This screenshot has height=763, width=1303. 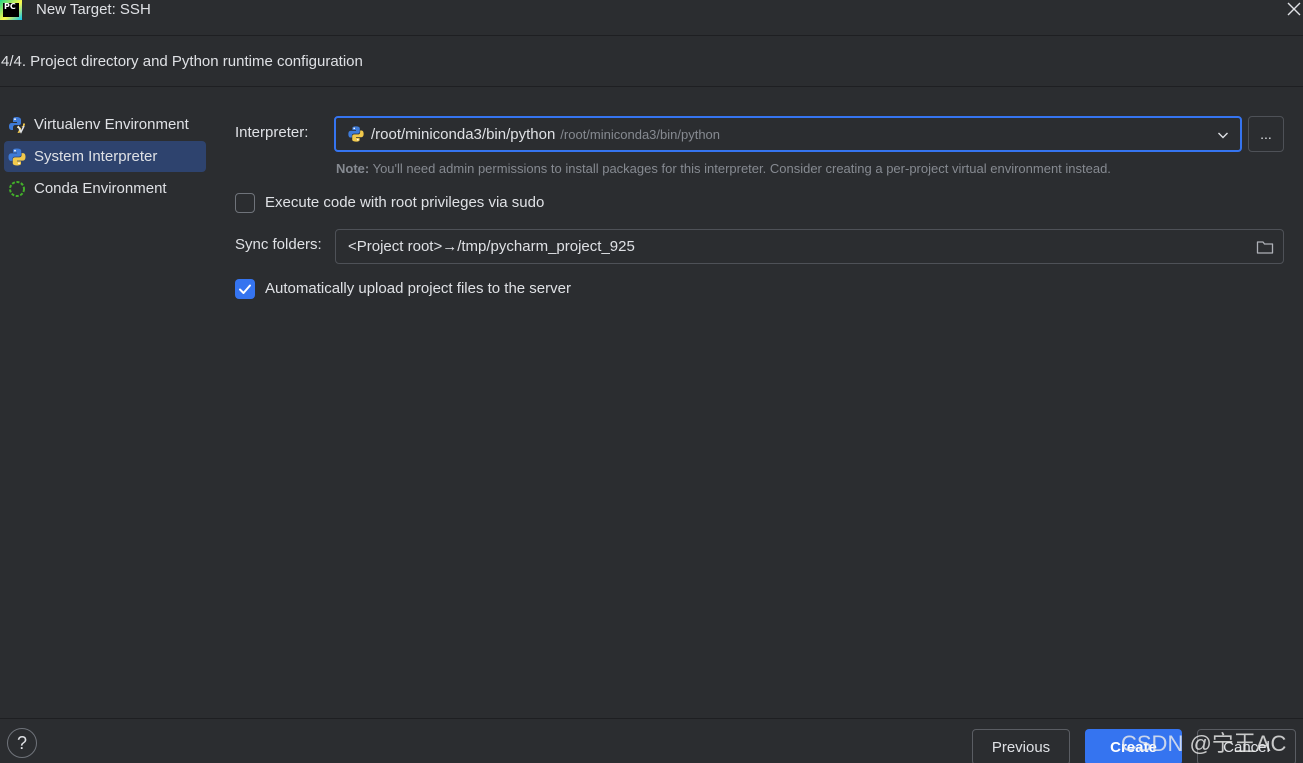 I want to click on footer-divider, so click(x=651, y=718).